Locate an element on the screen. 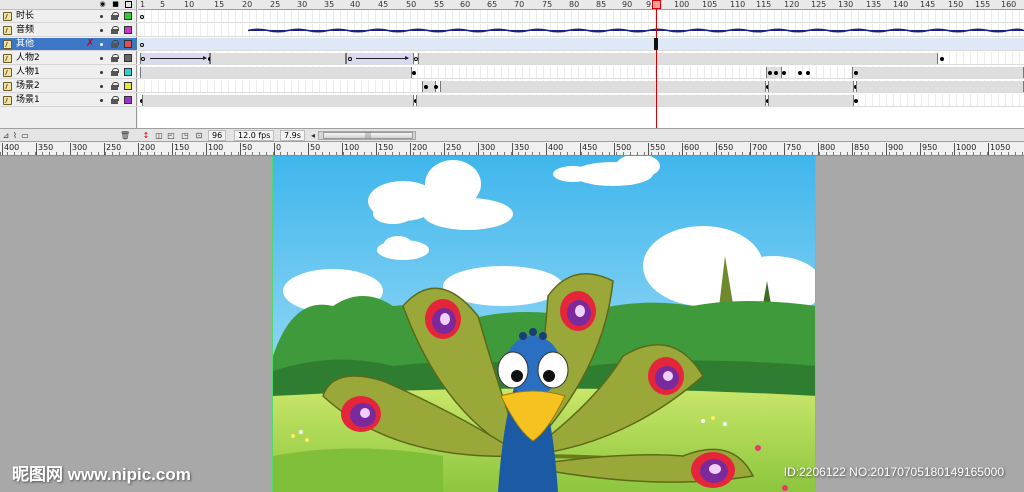 Image resolution: width=1024 pixels, height=492 pixels. layer-row-character1: 人物1 is located at coordinates (68, 72).